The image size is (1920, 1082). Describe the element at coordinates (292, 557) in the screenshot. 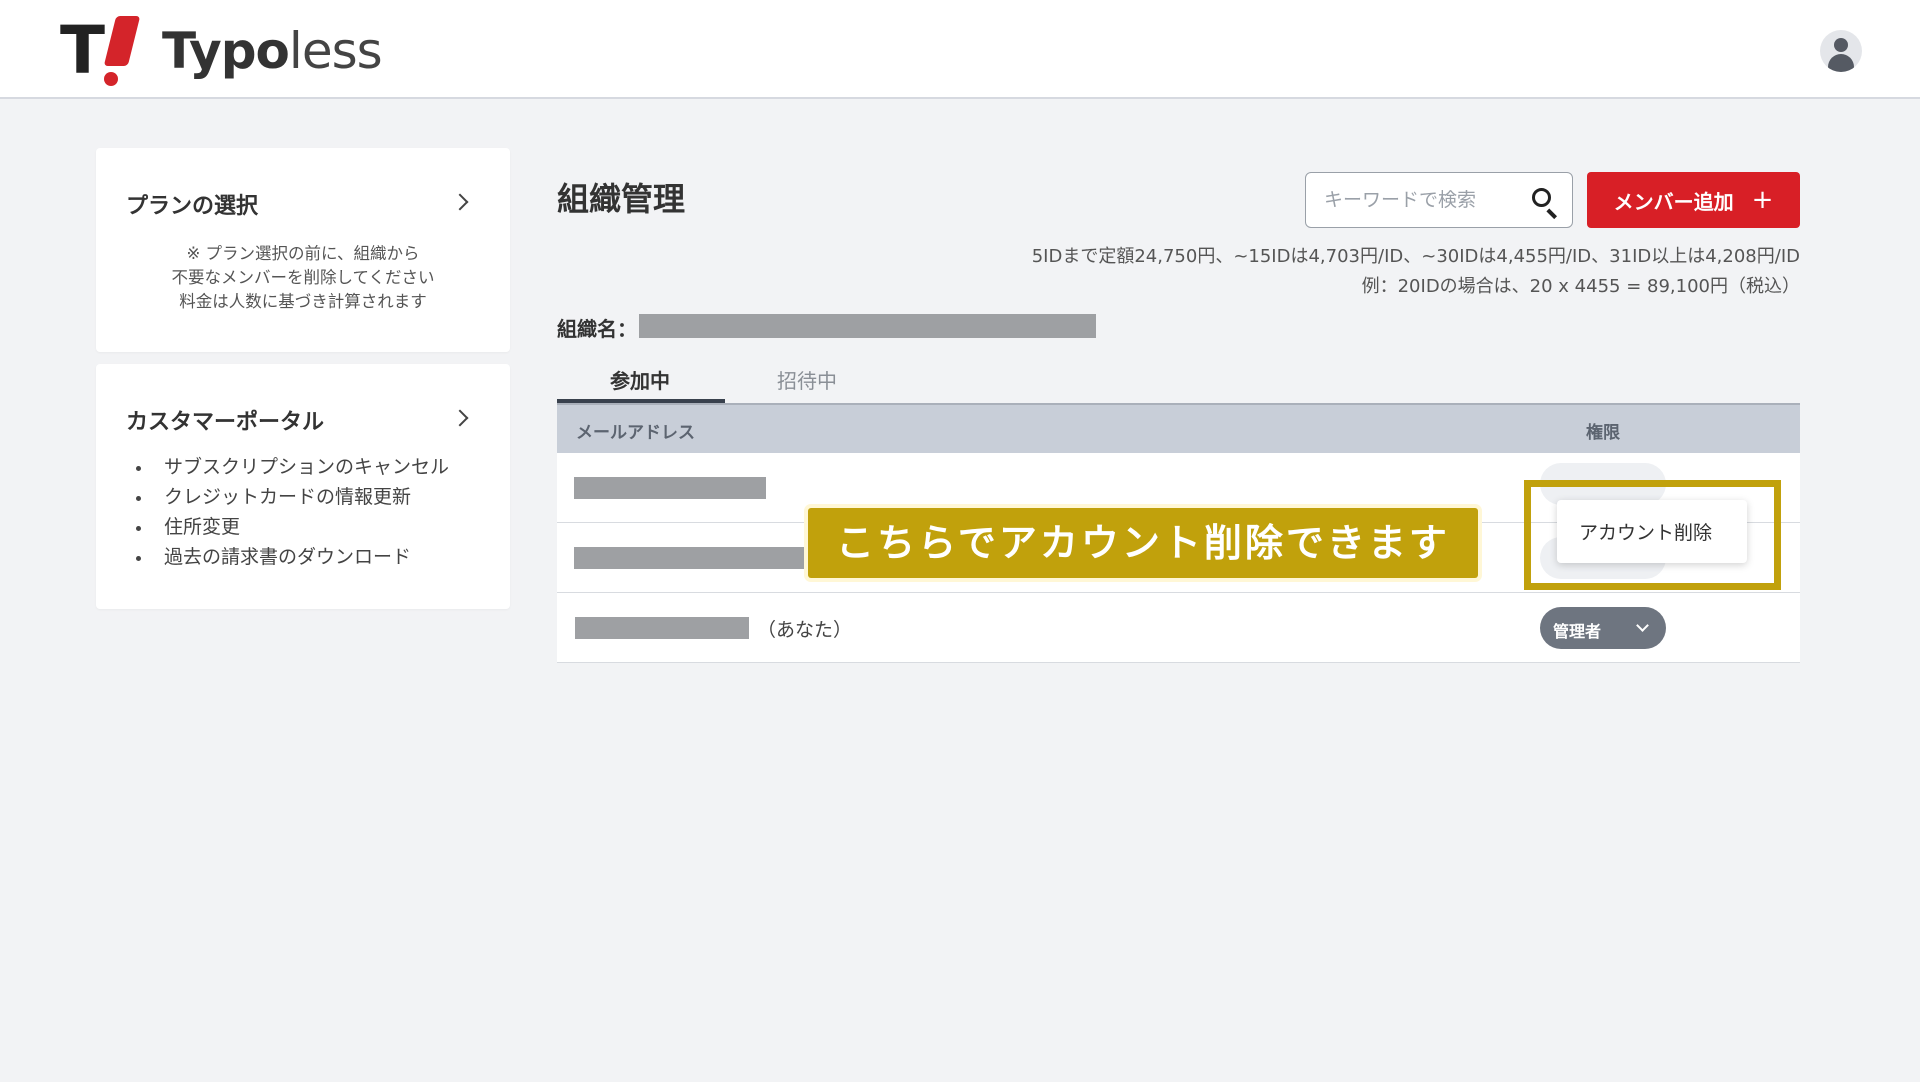

I see `list-item: 過去の請求書のダウンロード` at that location.